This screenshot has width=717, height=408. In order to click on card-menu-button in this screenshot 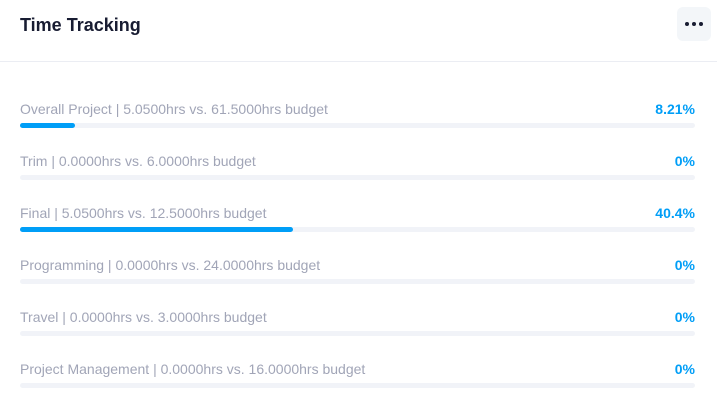, I will do `click(694, 24)`.